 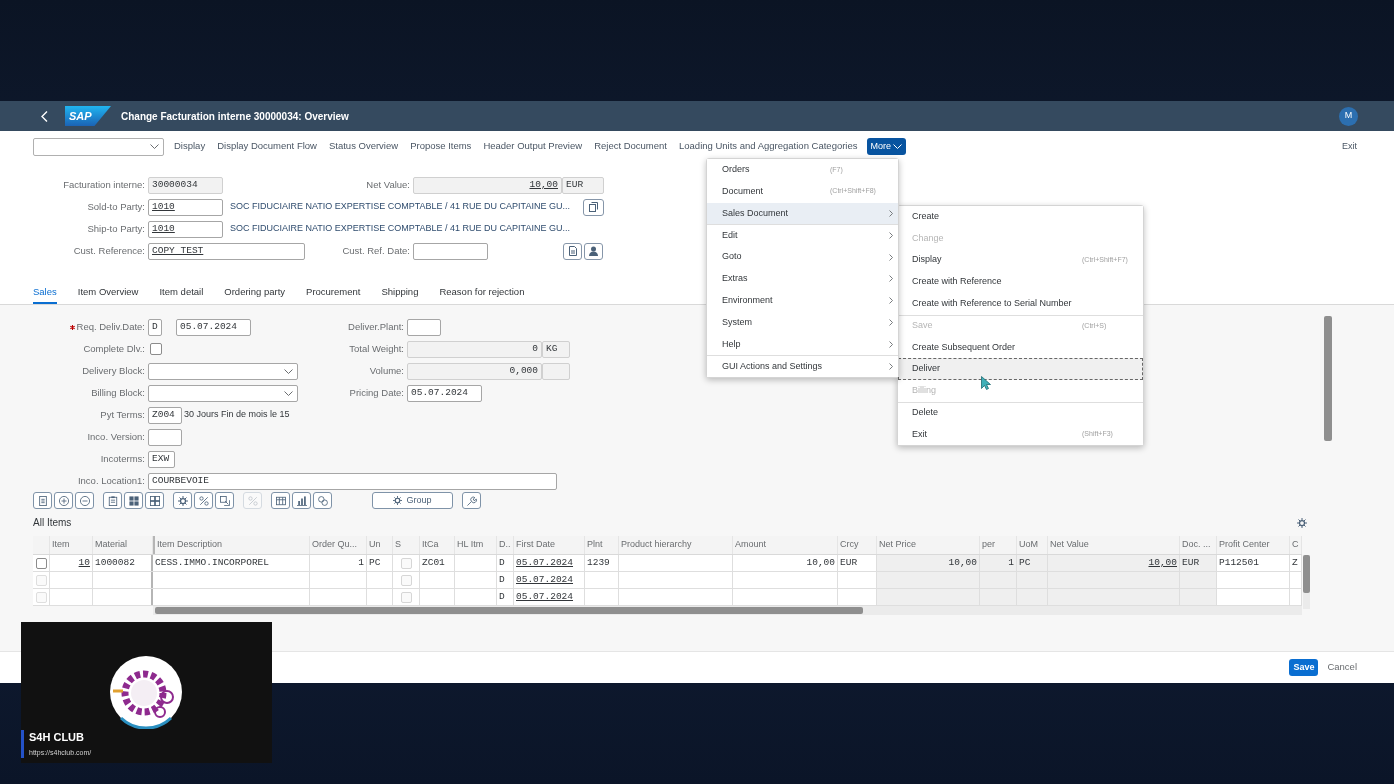 I want to click on tab: Procurement, so click(x=333, y=293).